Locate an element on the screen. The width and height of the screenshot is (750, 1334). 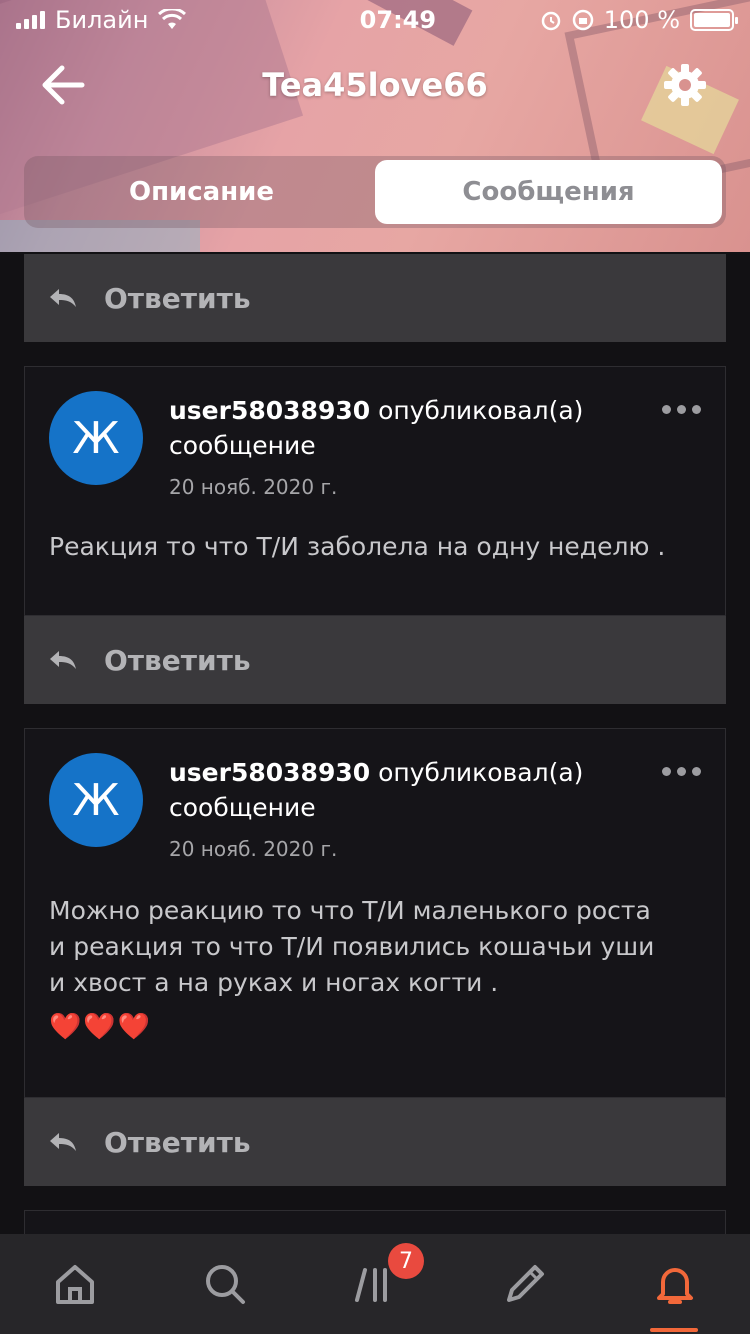
message-card is located at coordinates (375, 1222).